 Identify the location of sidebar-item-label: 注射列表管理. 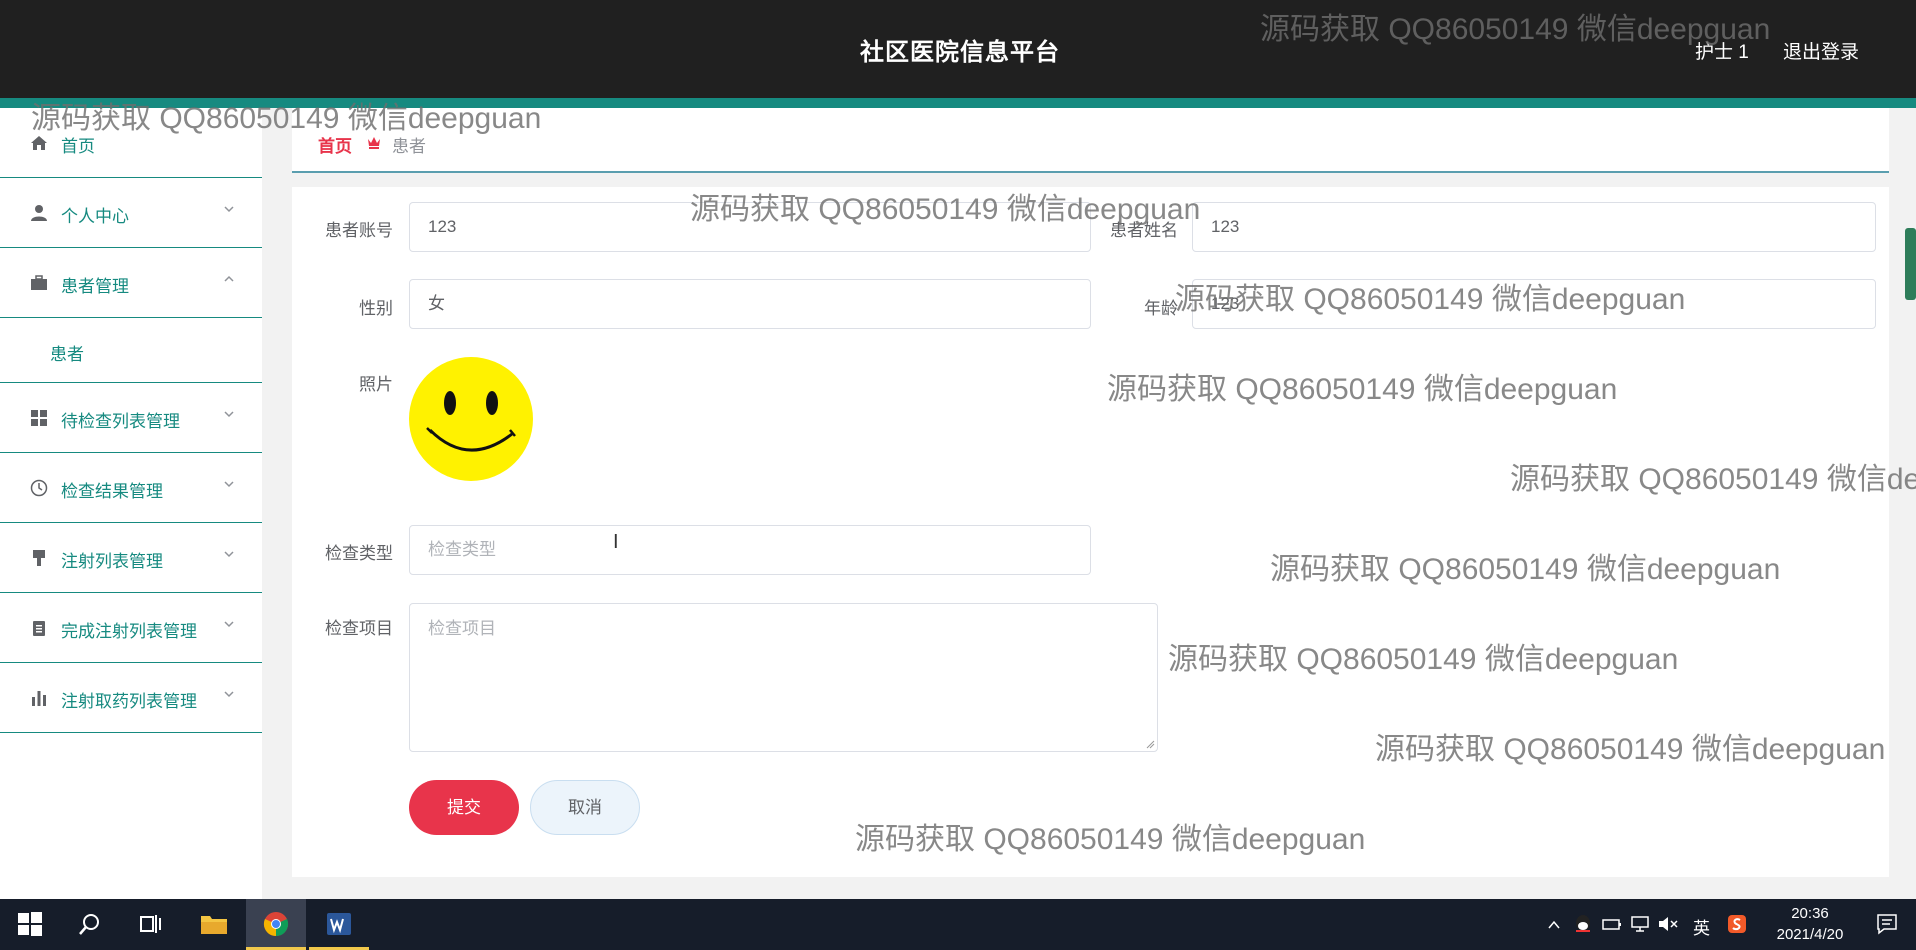
(112, 561).